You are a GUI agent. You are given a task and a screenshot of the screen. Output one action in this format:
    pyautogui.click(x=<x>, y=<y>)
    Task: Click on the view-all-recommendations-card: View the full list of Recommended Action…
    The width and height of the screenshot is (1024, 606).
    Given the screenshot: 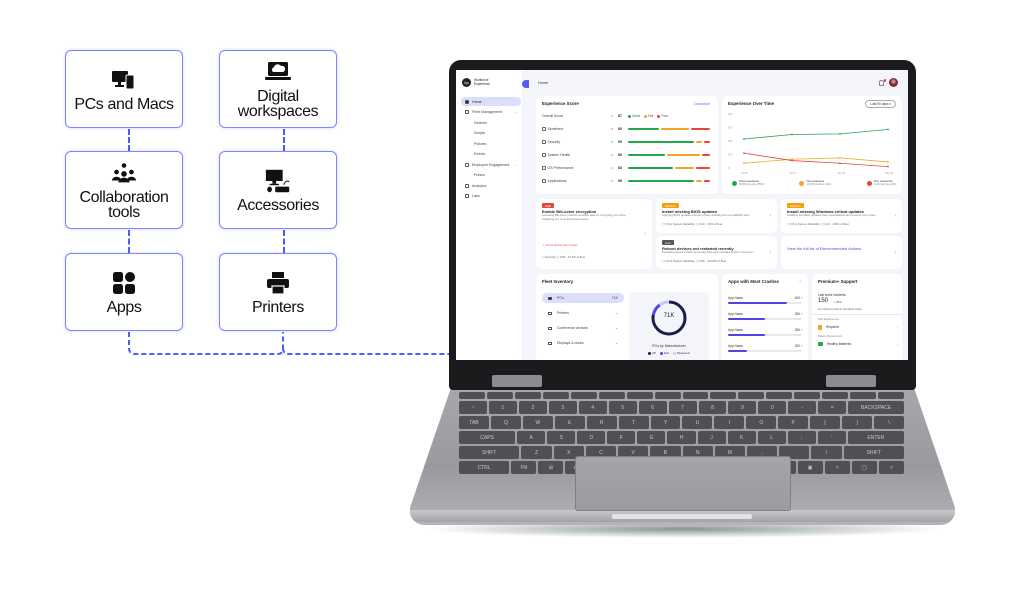 What is the action you would take?
    pyautogui.click(x=841, y=252)
    